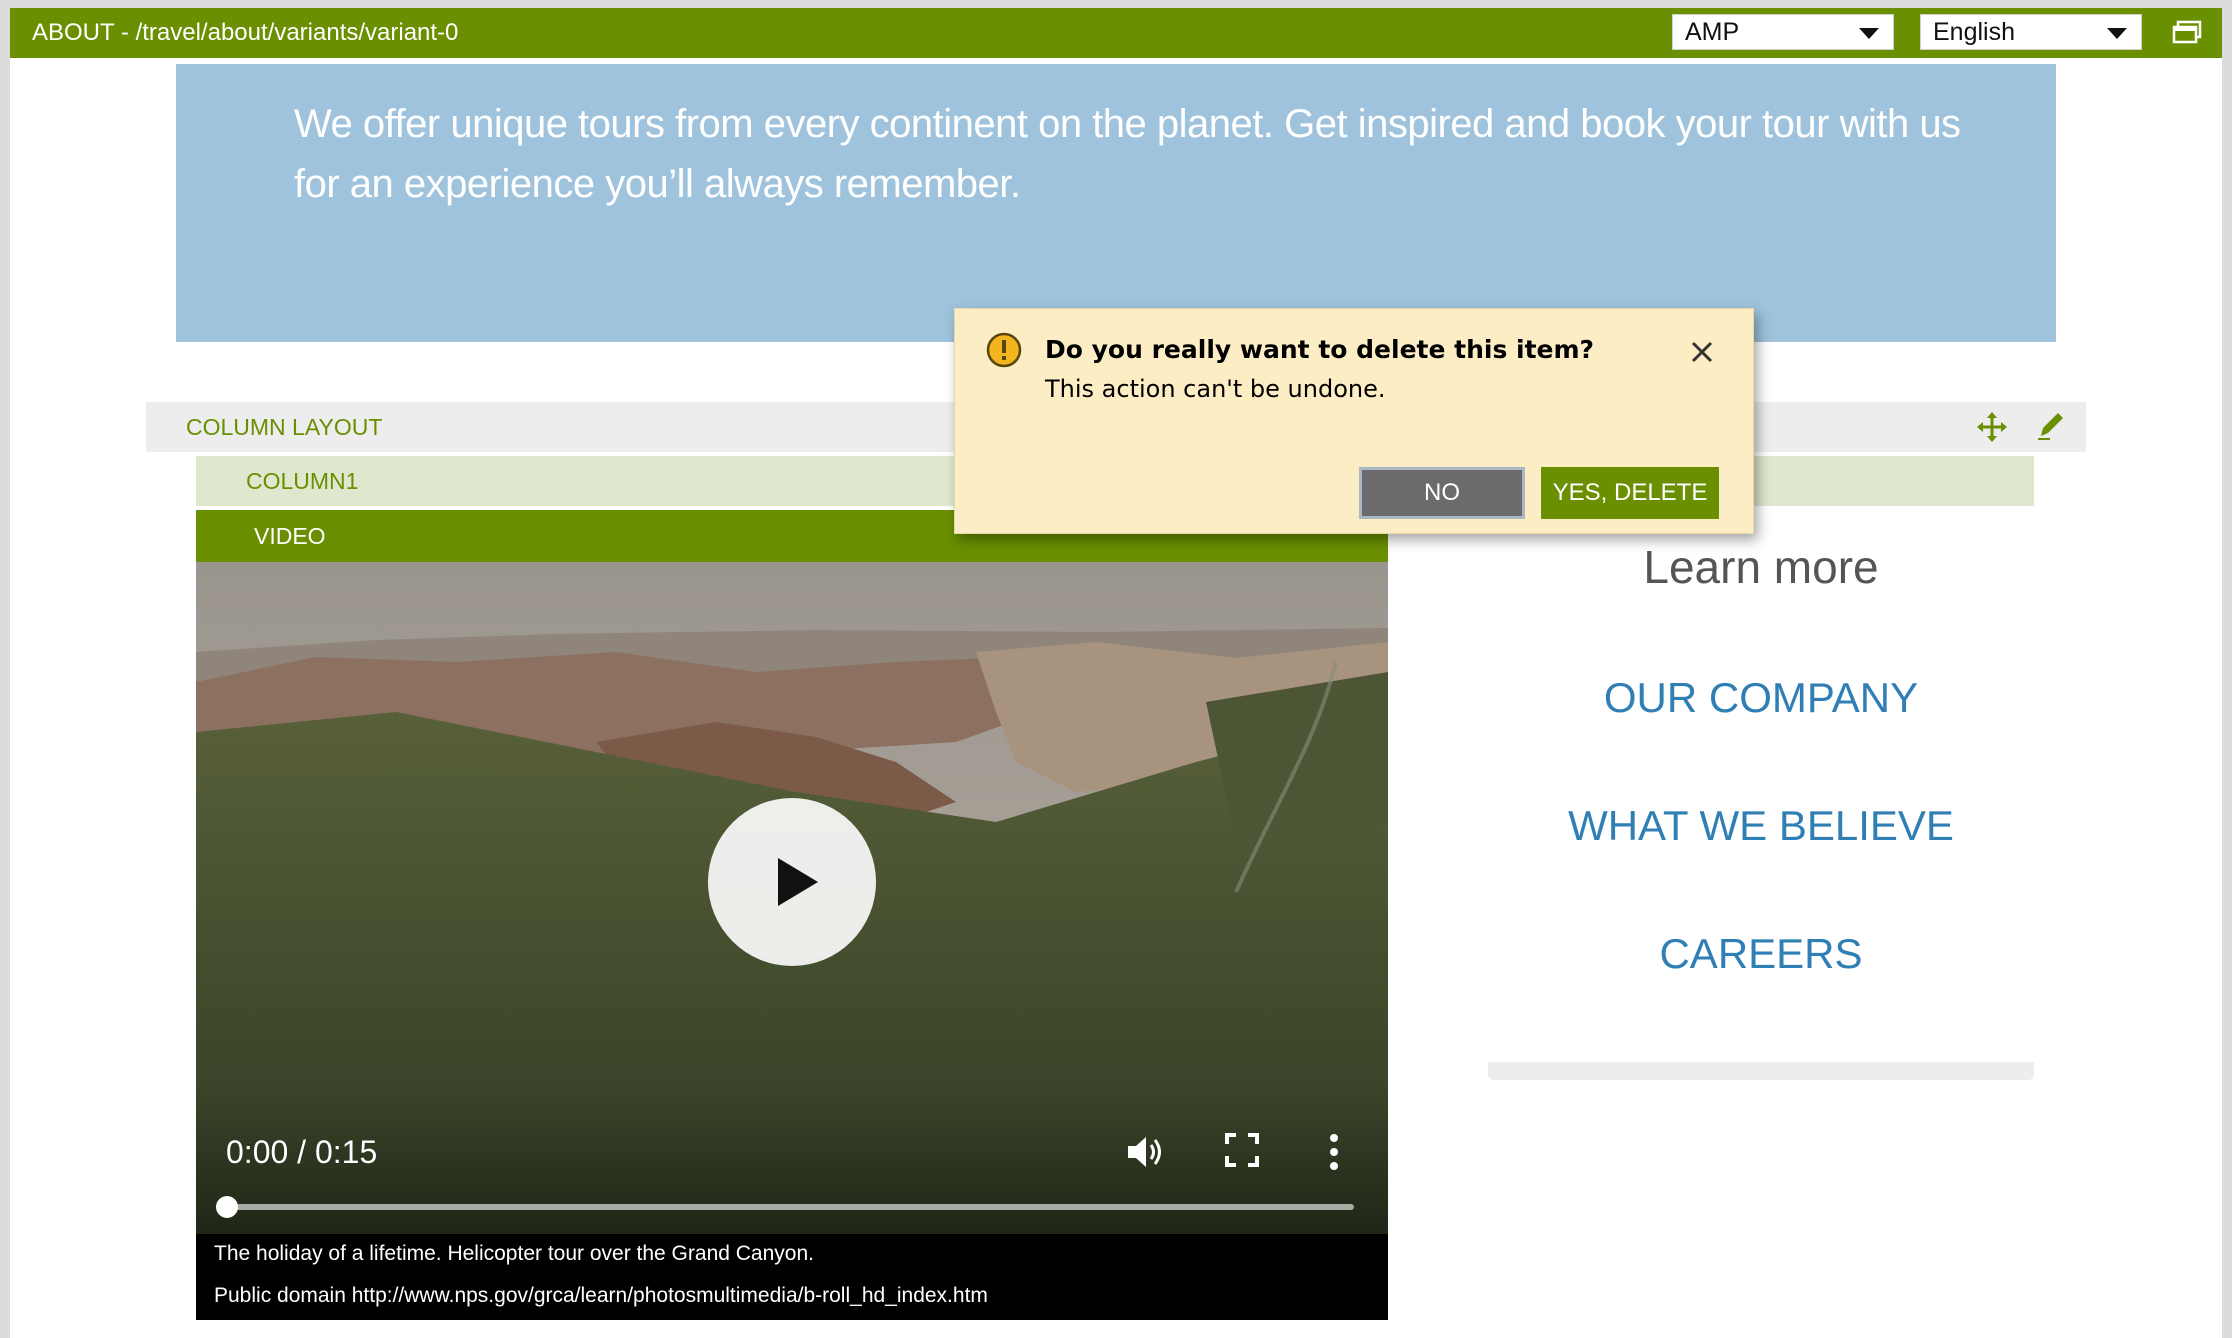 This screenshot has width=2232, height=1338. What do you see at coordinates (1442, 493) in the screenshot?
I see `no-button: NO` at bounding box center [1442, 493].